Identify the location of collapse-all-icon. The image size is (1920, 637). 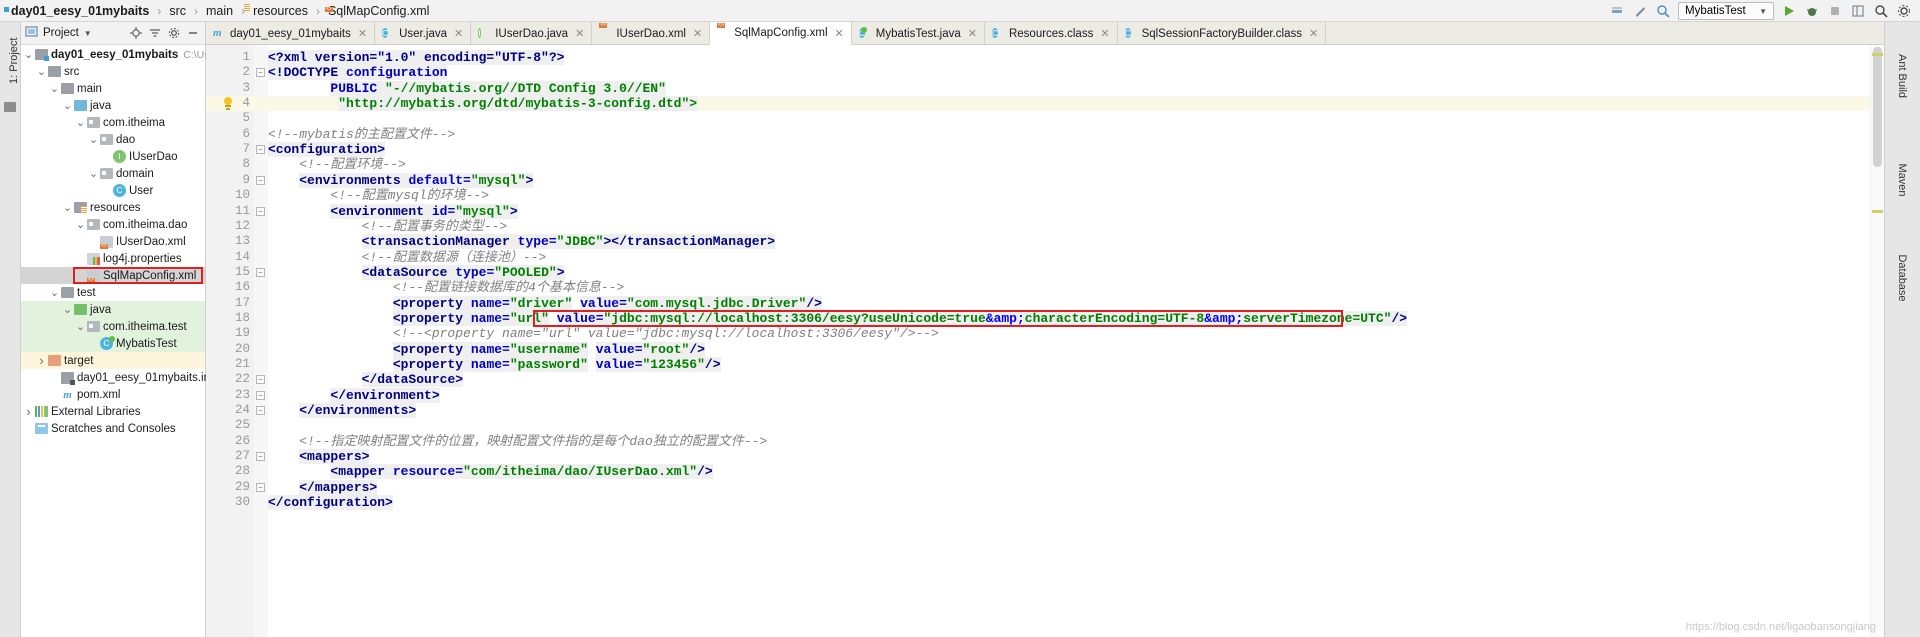
(155, 33).